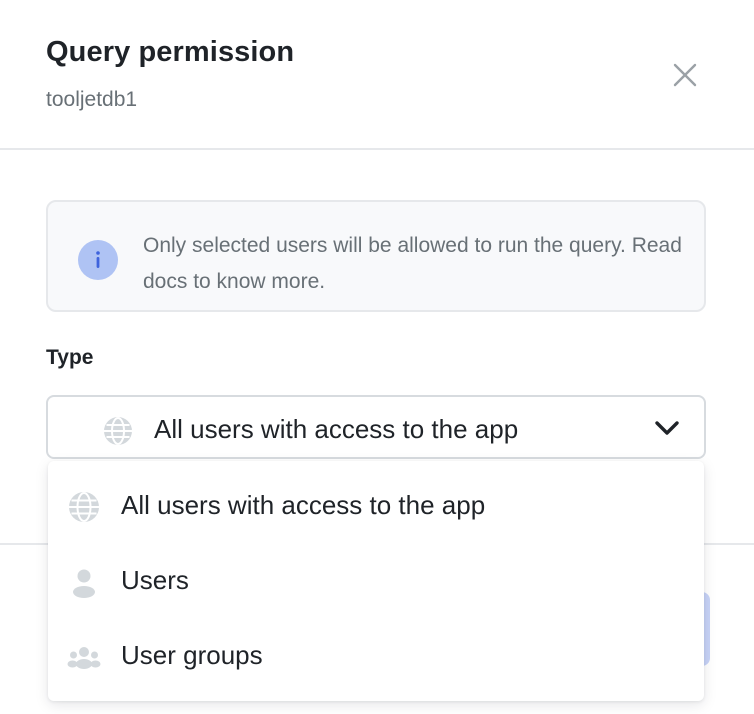 The image size is (754, 714). I want to click on dialog-subtitle: tooljetdb1, so click(92, 99).